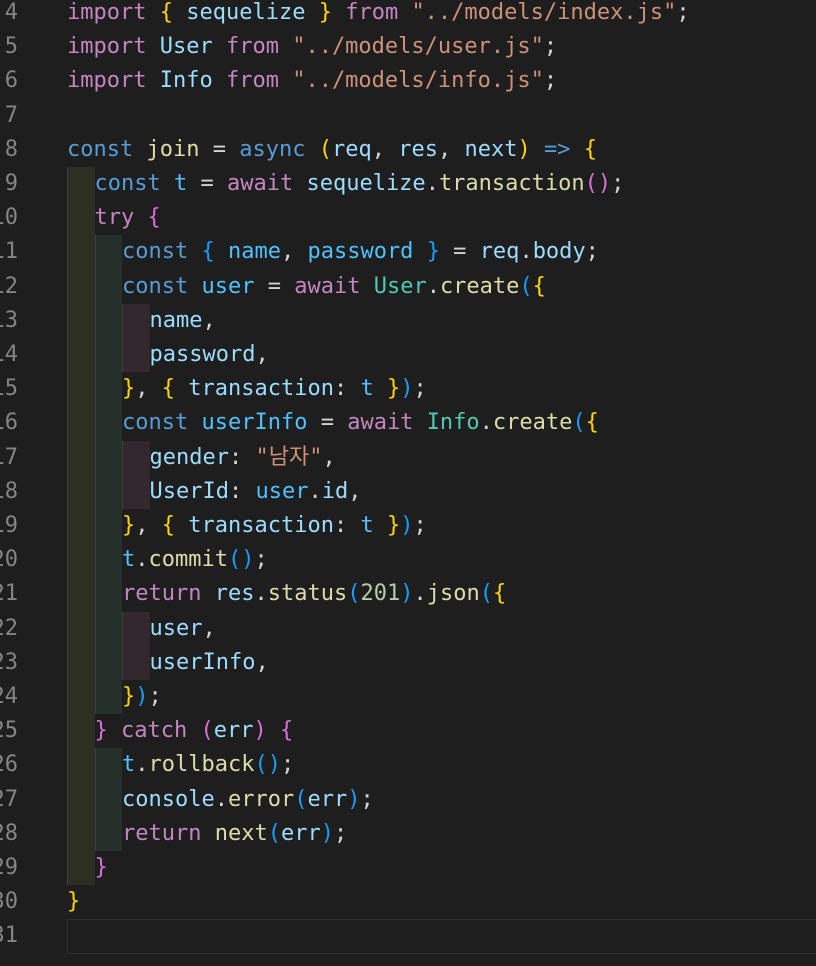 The width and height of the screenshot is (816, 966). I want to click on line-number: 11, so click(9, 252).